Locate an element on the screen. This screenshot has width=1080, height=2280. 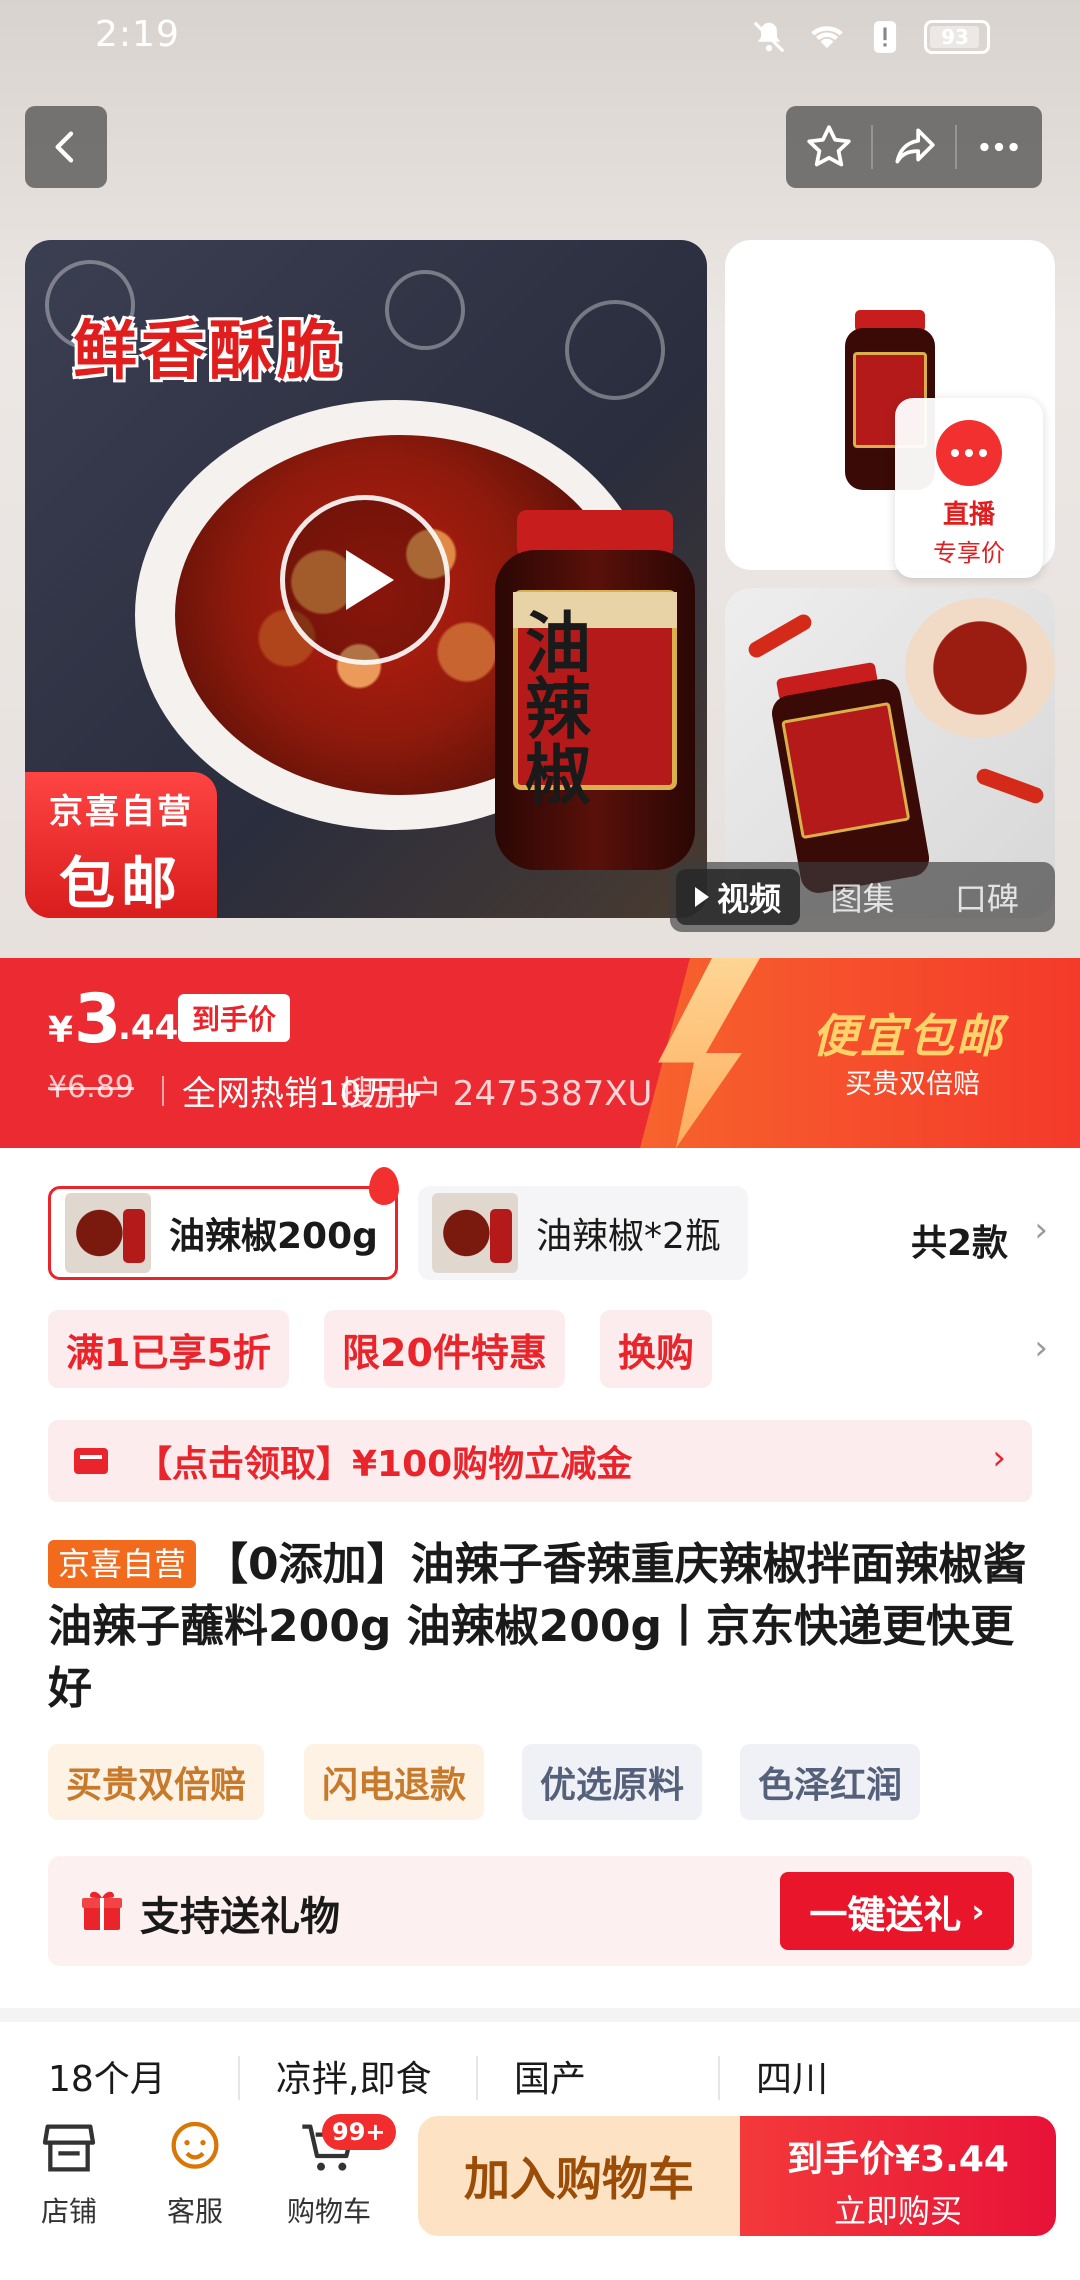
wifi-icon is located at coordinates (827, 37).